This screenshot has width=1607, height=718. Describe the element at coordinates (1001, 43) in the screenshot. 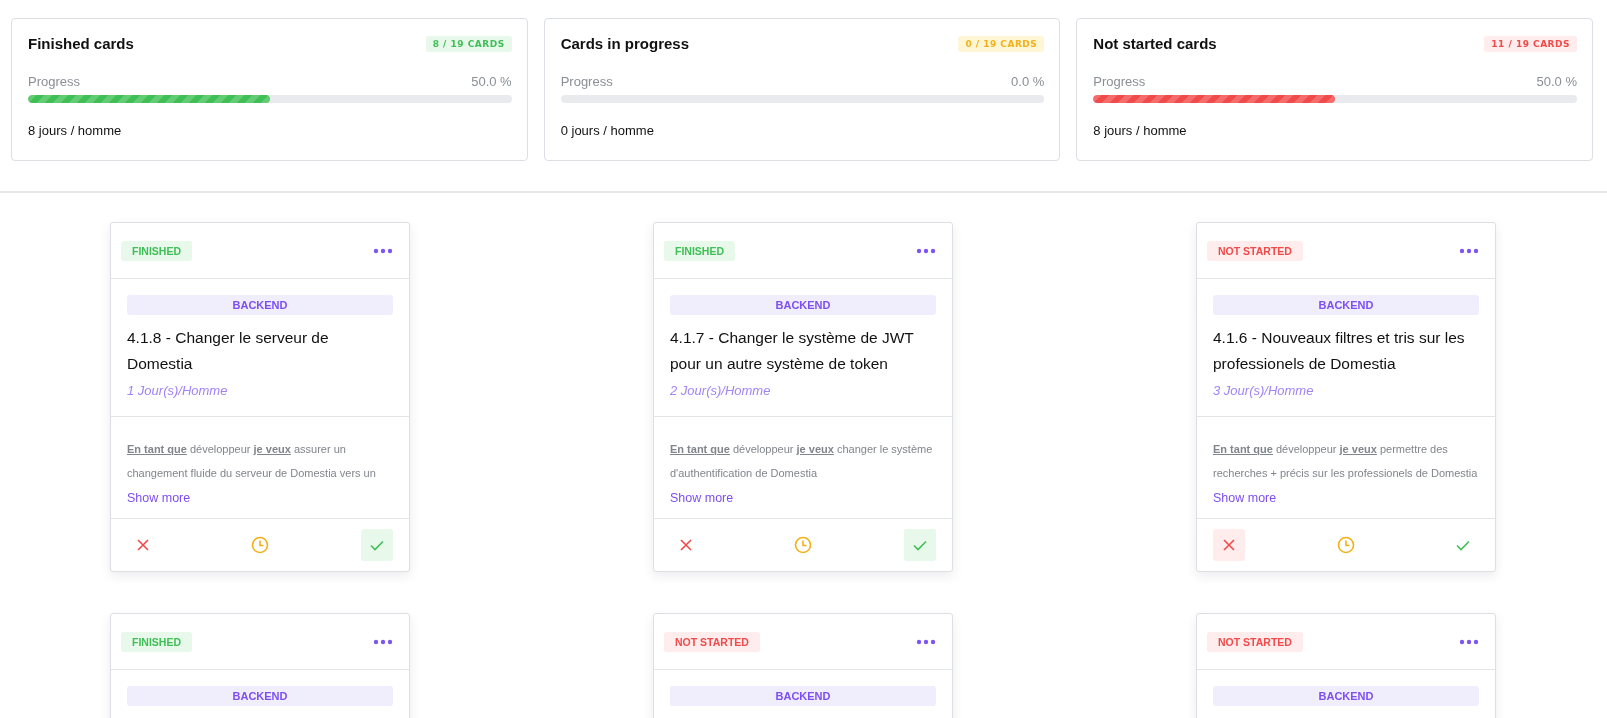

I see `card-count-badge: 0 / 19 CARDS` at that location.